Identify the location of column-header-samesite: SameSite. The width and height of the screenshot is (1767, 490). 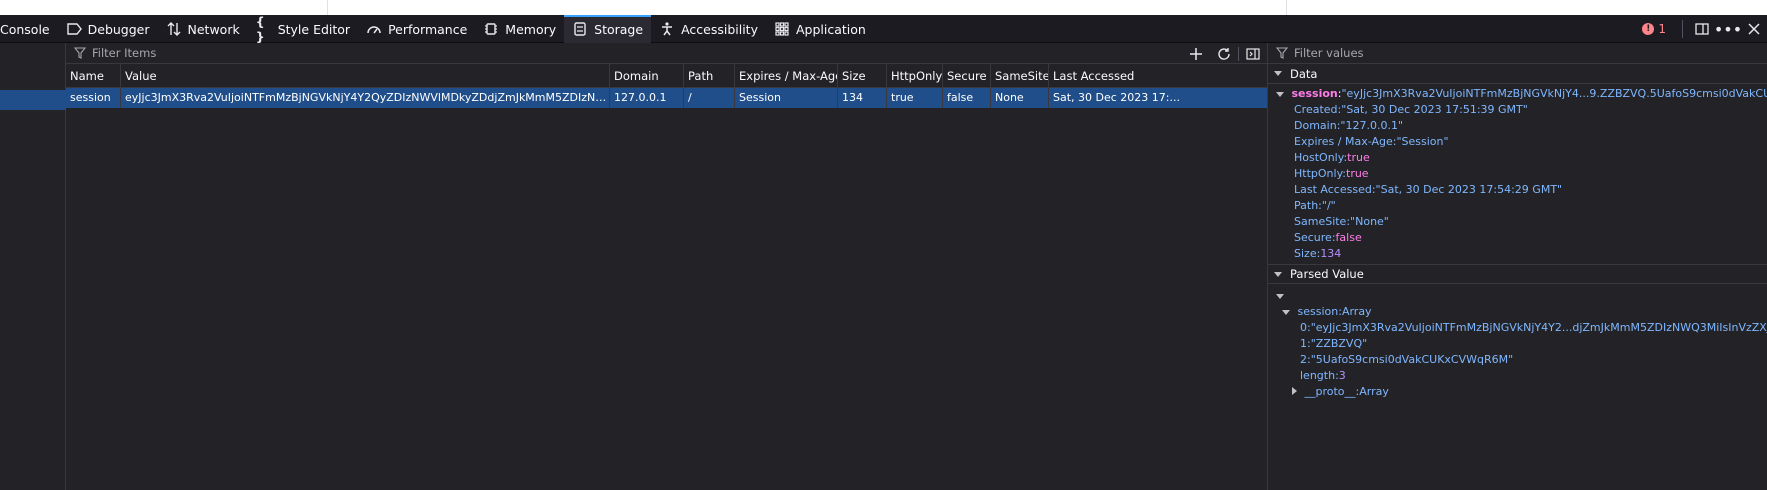
(1020, 76).